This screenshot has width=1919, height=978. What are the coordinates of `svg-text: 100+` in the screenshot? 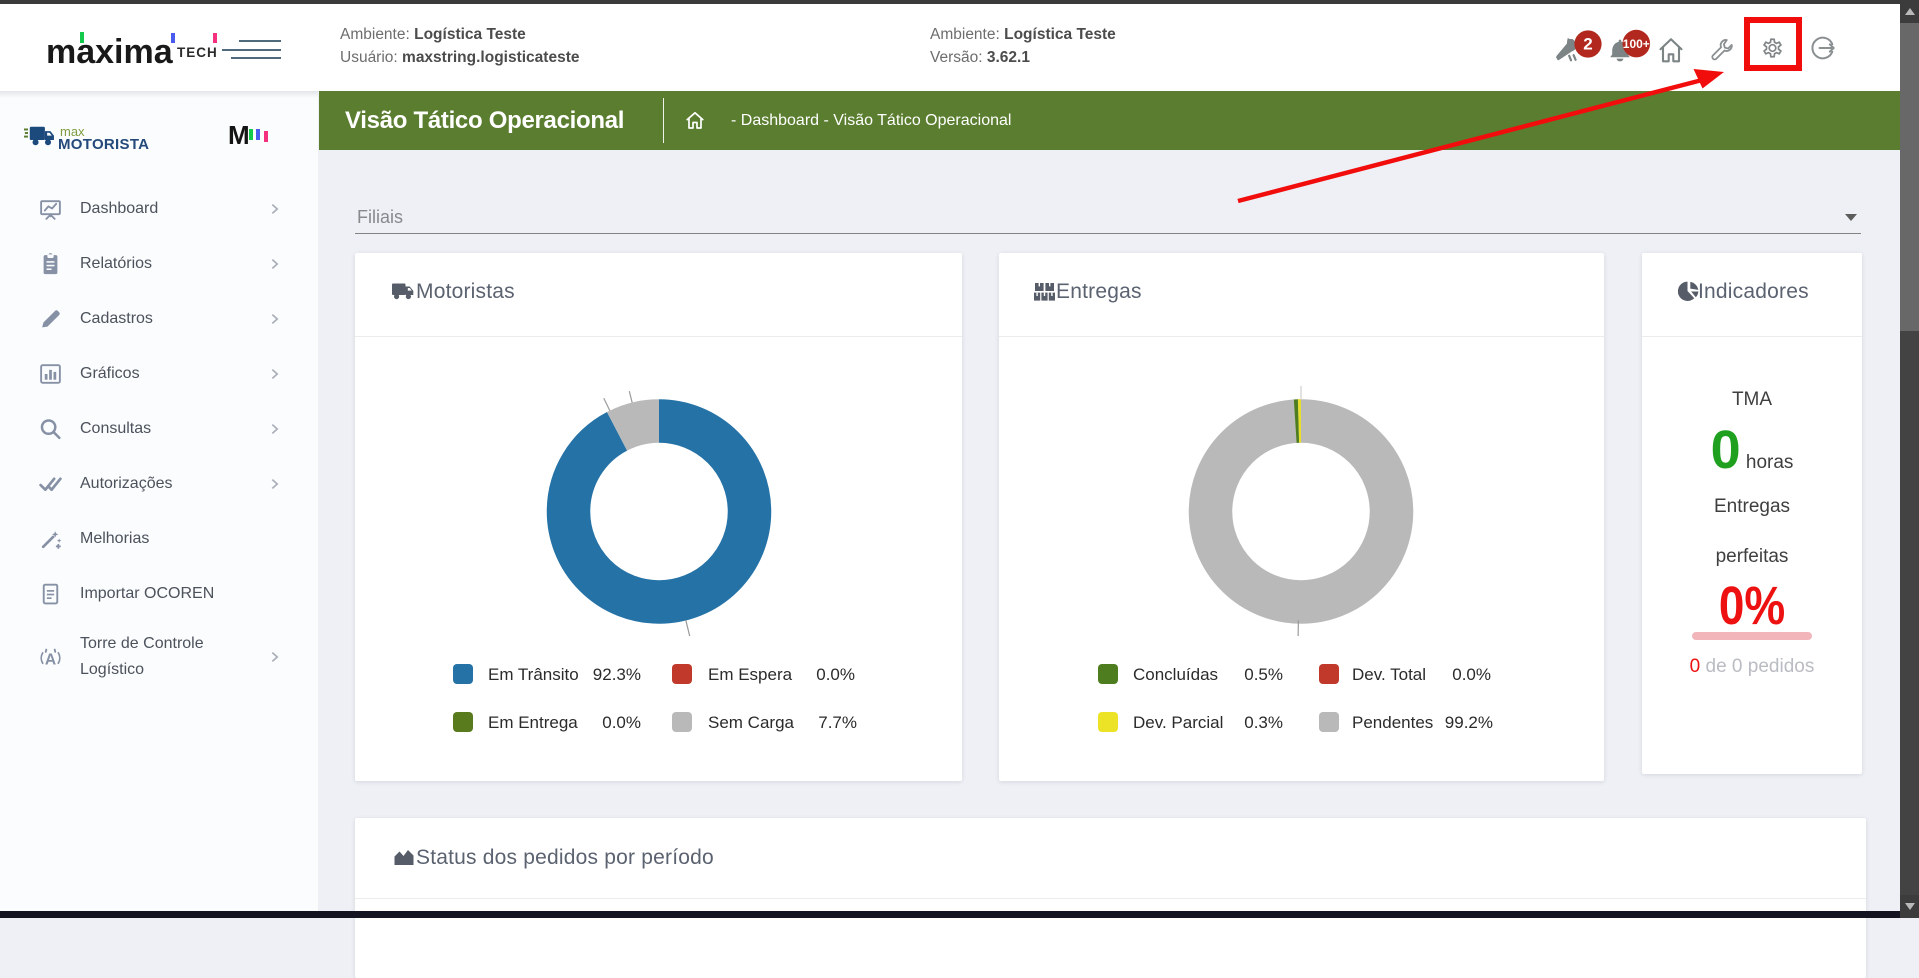 It's located at (1636, 44).